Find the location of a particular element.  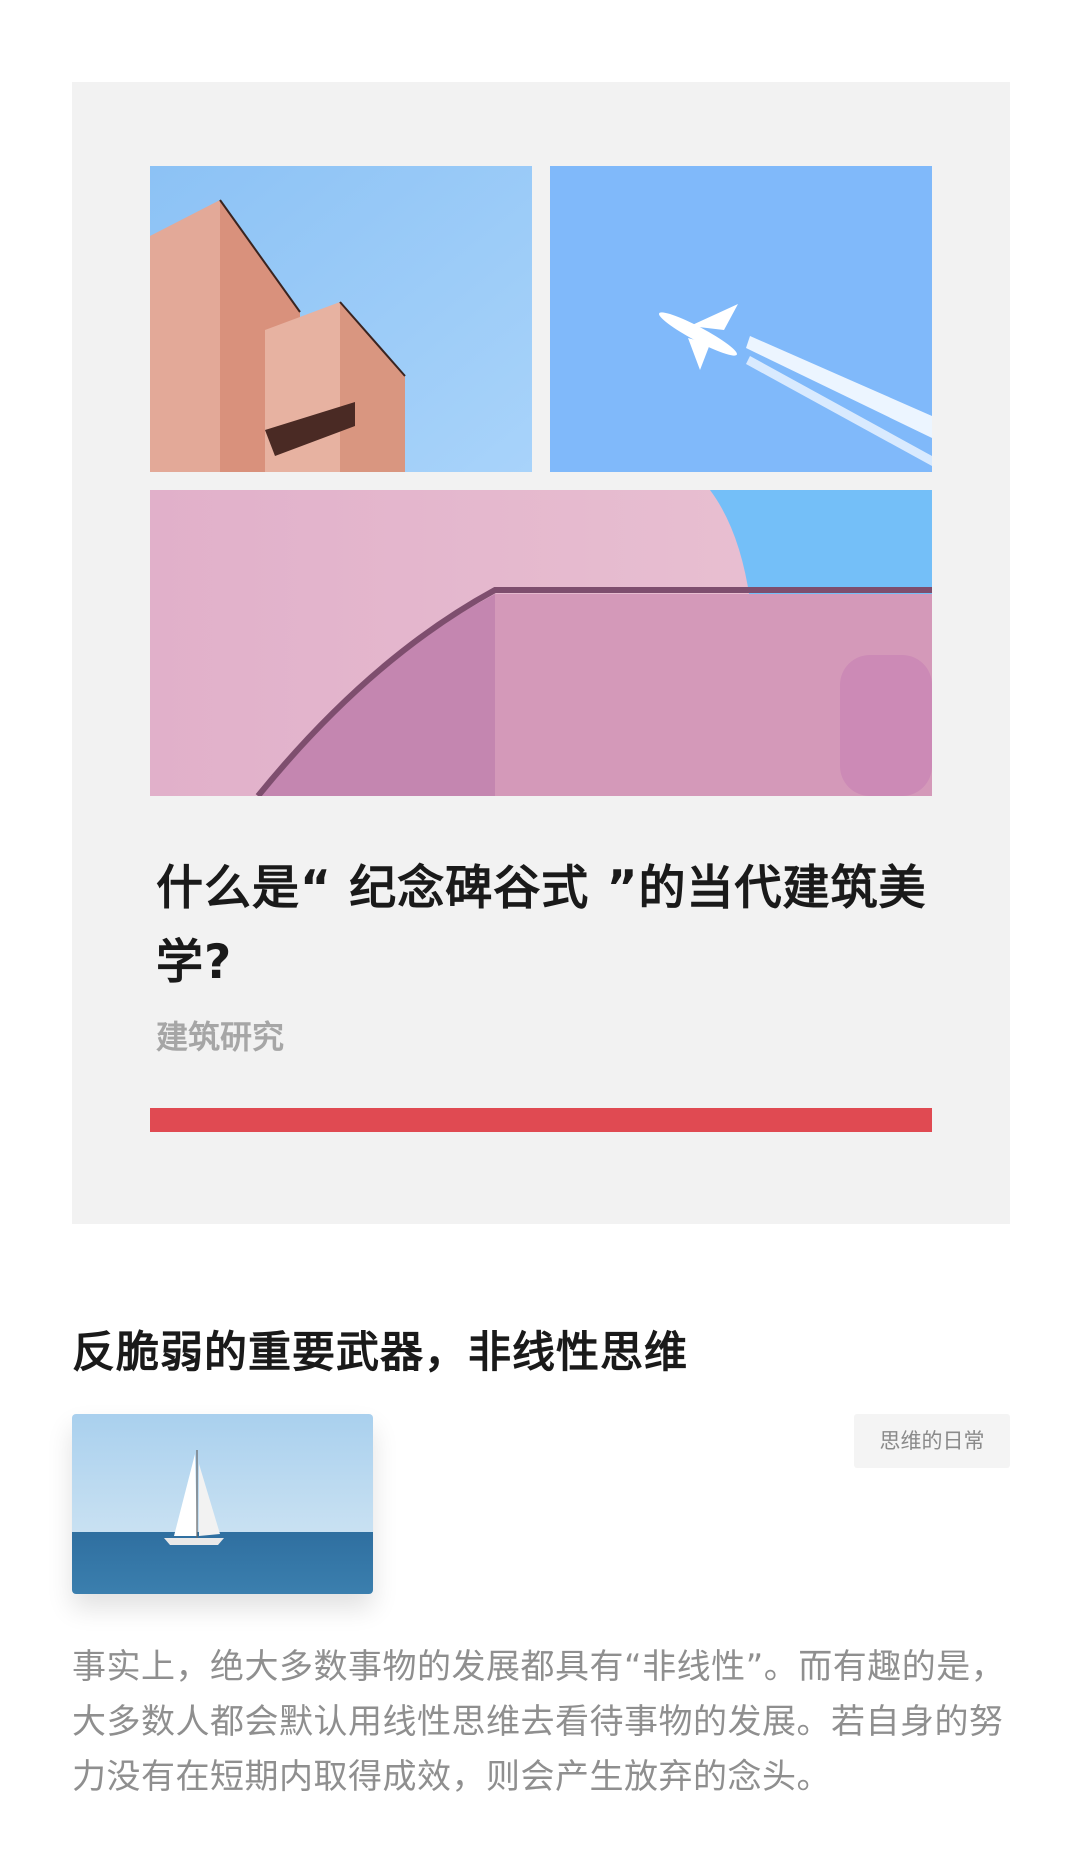

building-image is located at coordinates (341, 319).